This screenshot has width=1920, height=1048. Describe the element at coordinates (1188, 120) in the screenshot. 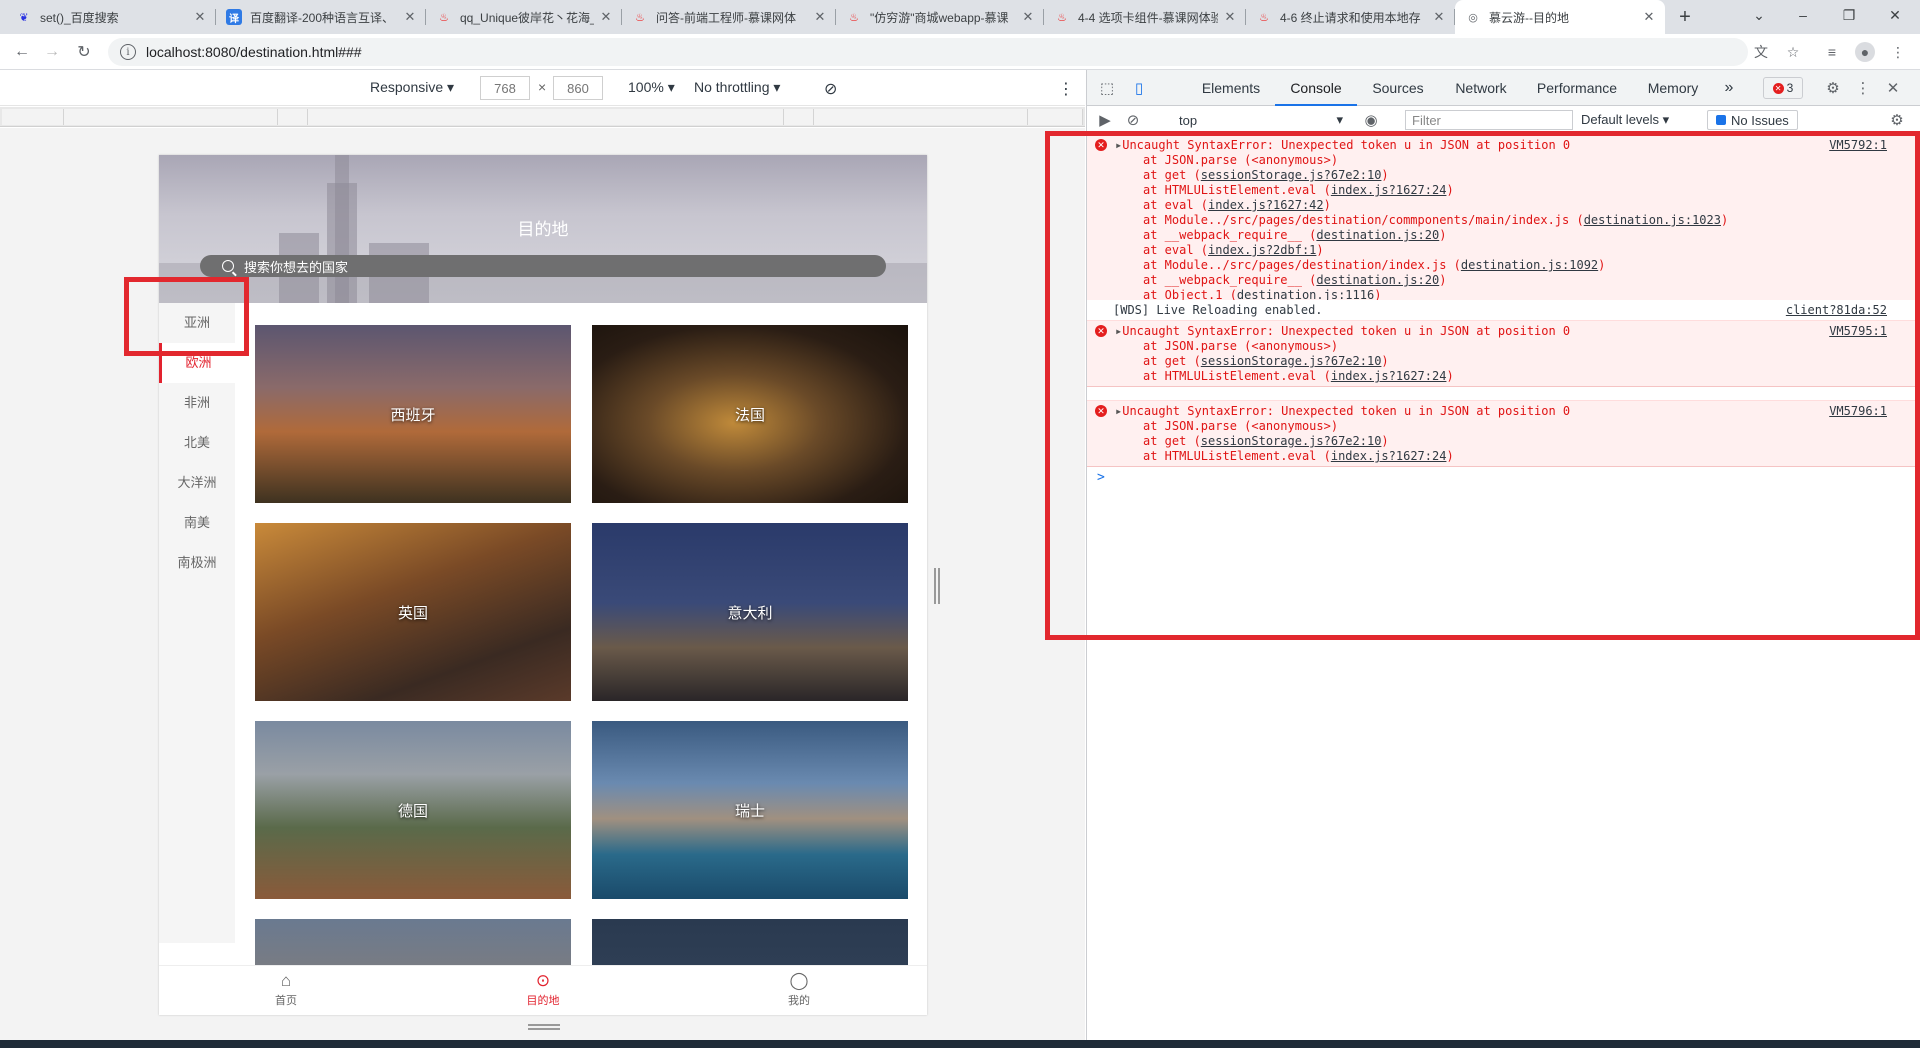

I see `context-value: top` at that location.